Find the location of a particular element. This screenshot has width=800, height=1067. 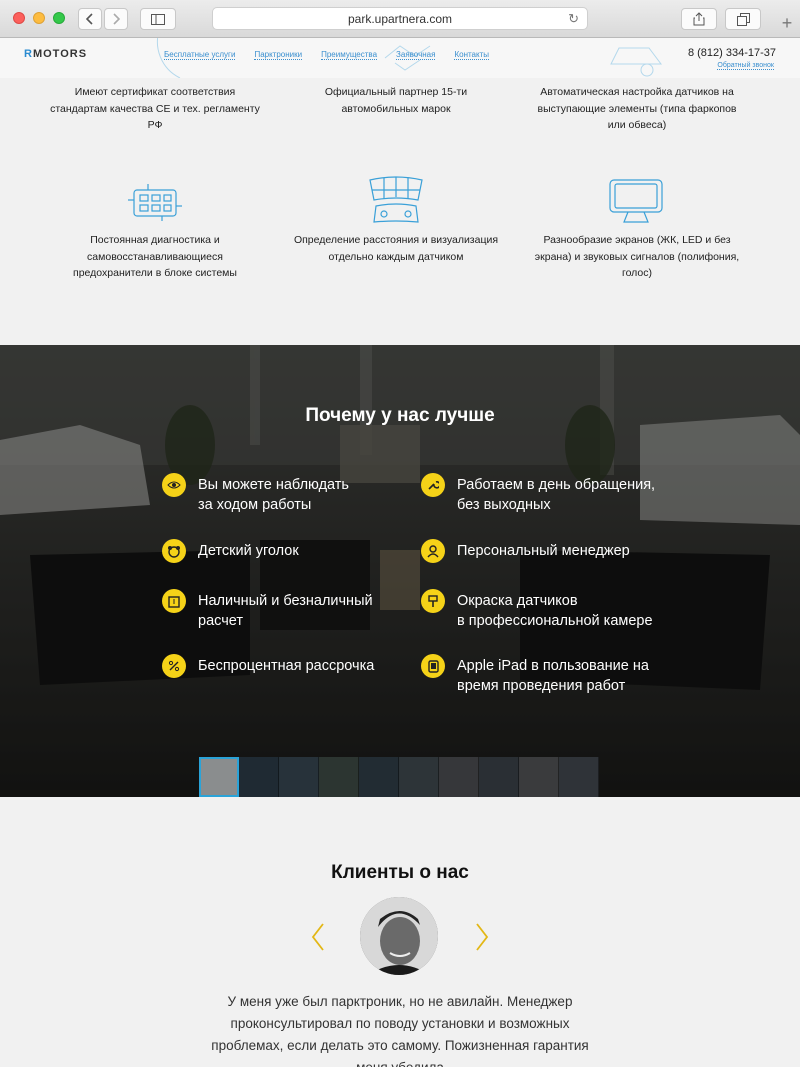

sensor-grid-icon is located at coordinates (396, 199).